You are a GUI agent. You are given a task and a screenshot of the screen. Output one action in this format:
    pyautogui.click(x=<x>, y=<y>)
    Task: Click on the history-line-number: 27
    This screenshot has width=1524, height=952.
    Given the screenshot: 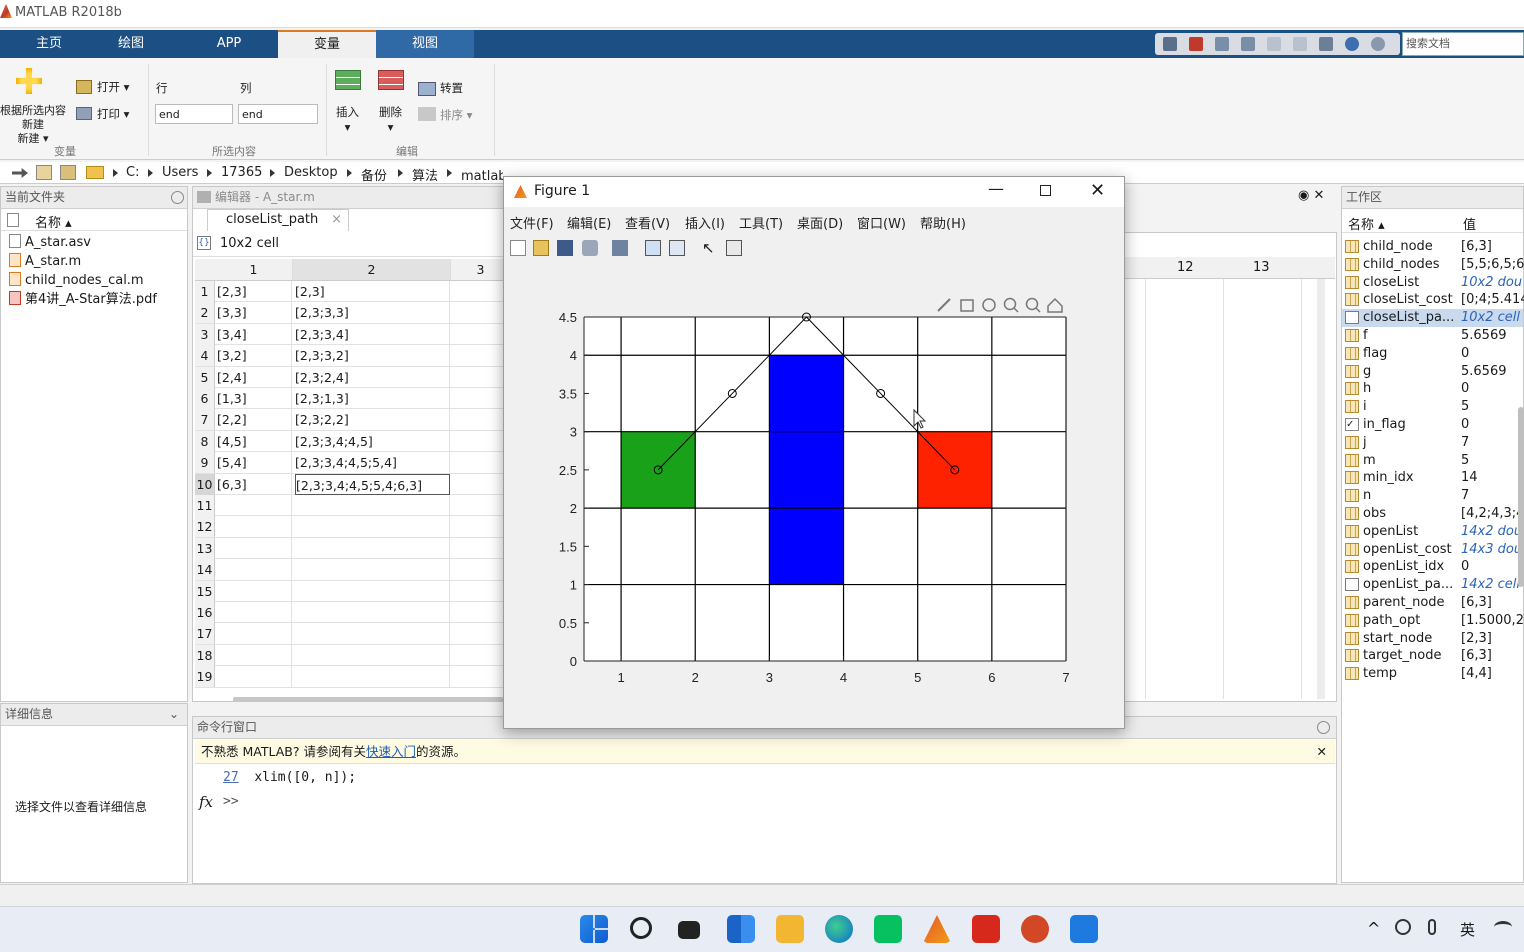 What is the action you would take?
    pyautogui.click(x=231, y=777)
    